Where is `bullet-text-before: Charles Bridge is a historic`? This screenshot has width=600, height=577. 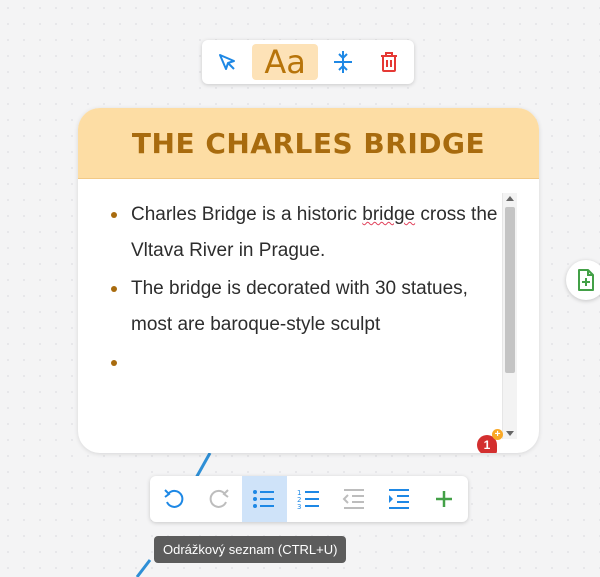
bullet-text-before: Charles Bridge is a historic is located at coordinates (247, 214).